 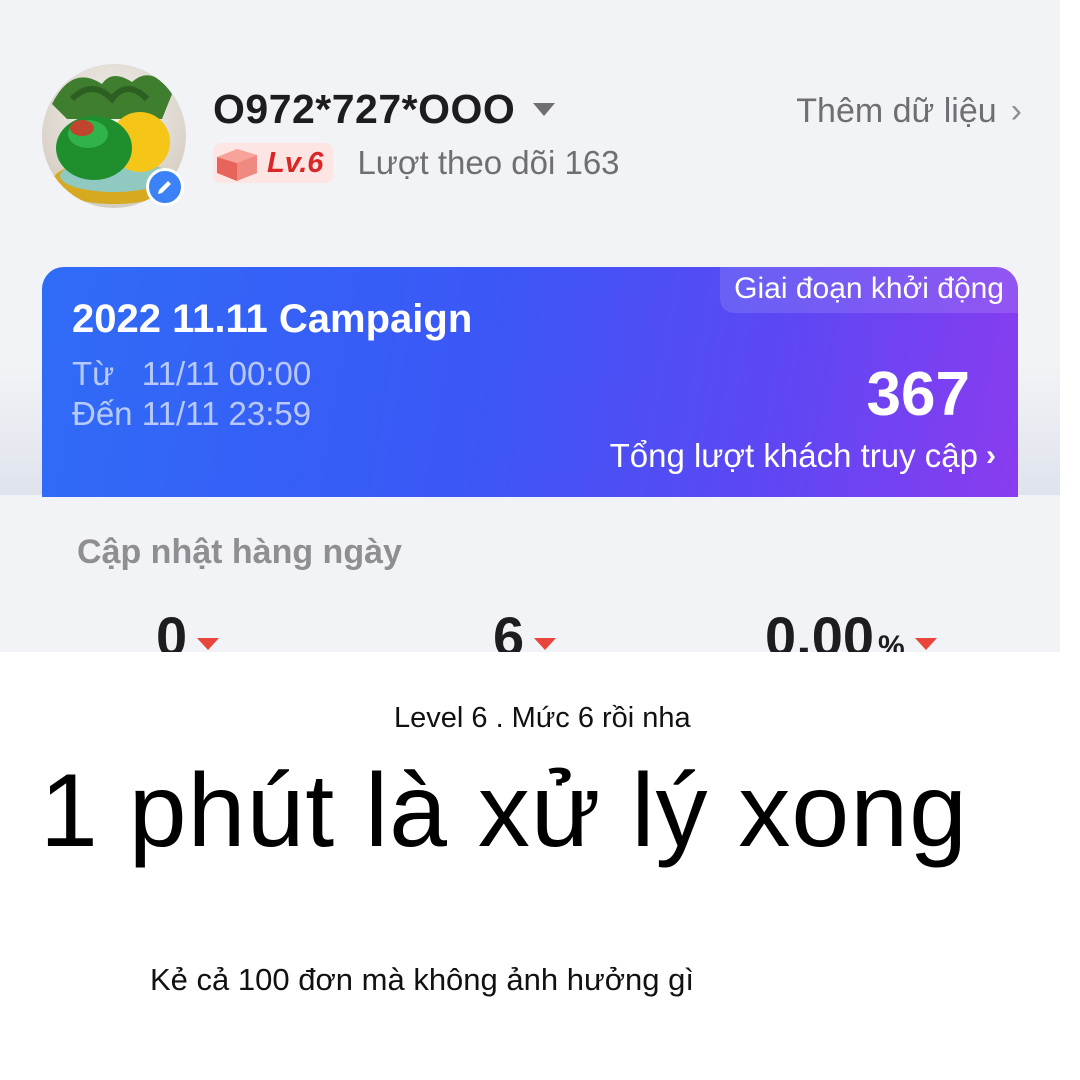 I want to click on footnote-caption: Kẻ cả 100 đơn mà không ảnh hưởng gì, so click(x=422, y=979).